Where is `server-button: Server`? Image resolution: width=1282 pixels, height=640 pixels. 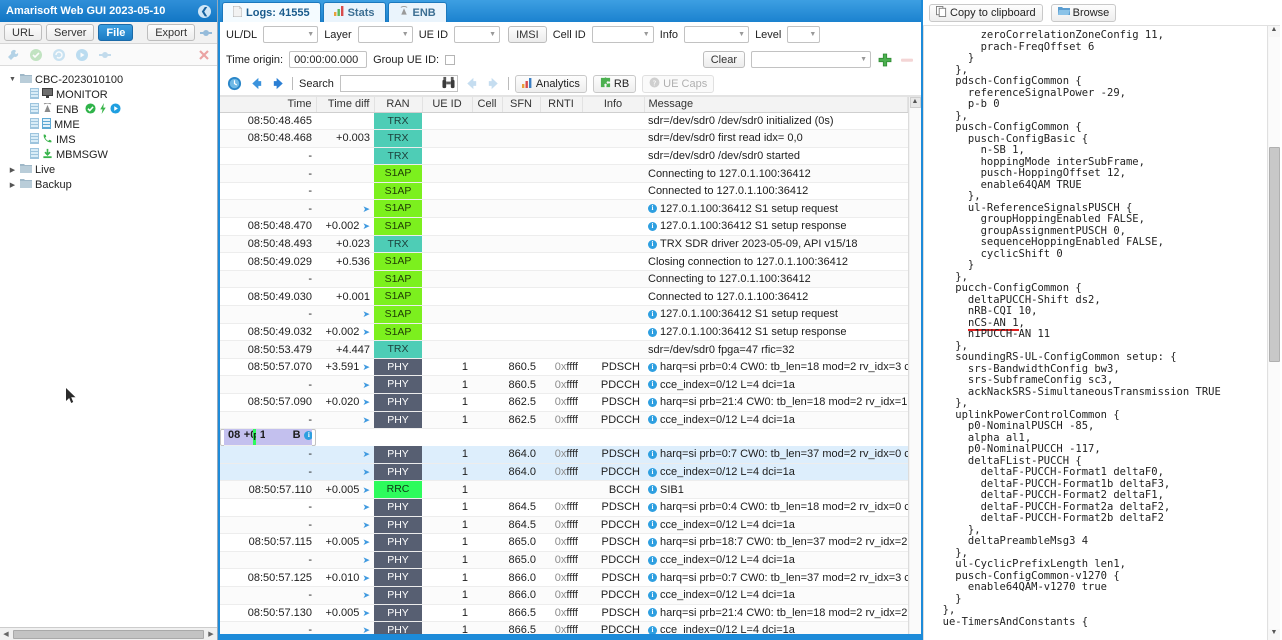 server-button: Server is located at coordinates (70, 32).